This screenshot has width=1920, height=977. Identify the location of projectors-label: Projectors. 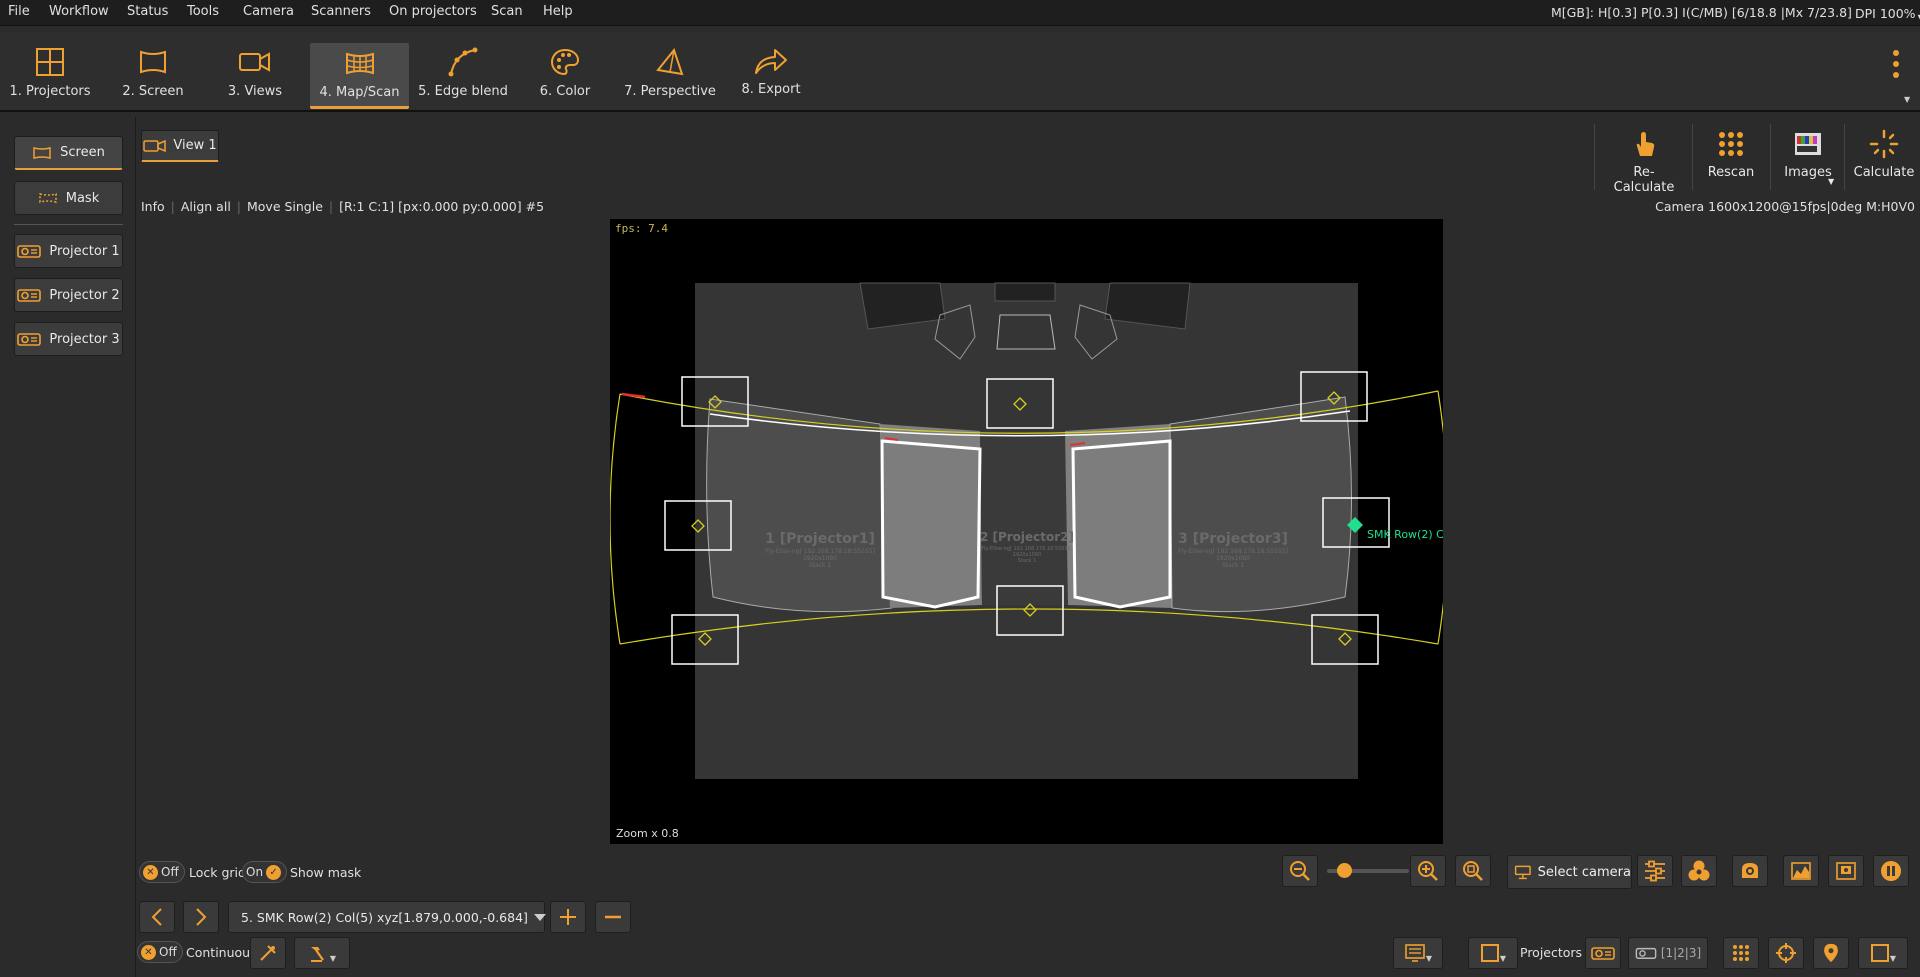
(1551, 952).